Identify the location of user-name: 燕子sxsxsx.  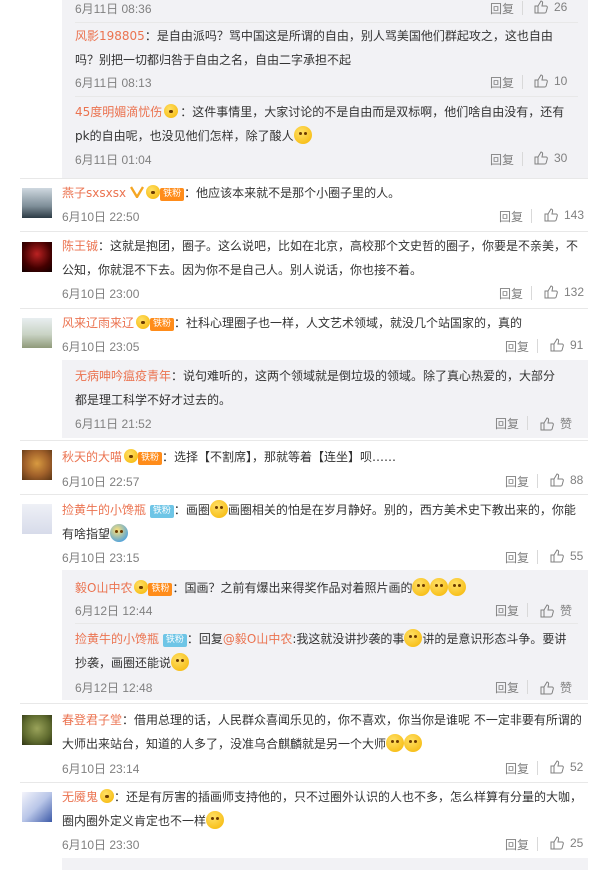
(94, 193).